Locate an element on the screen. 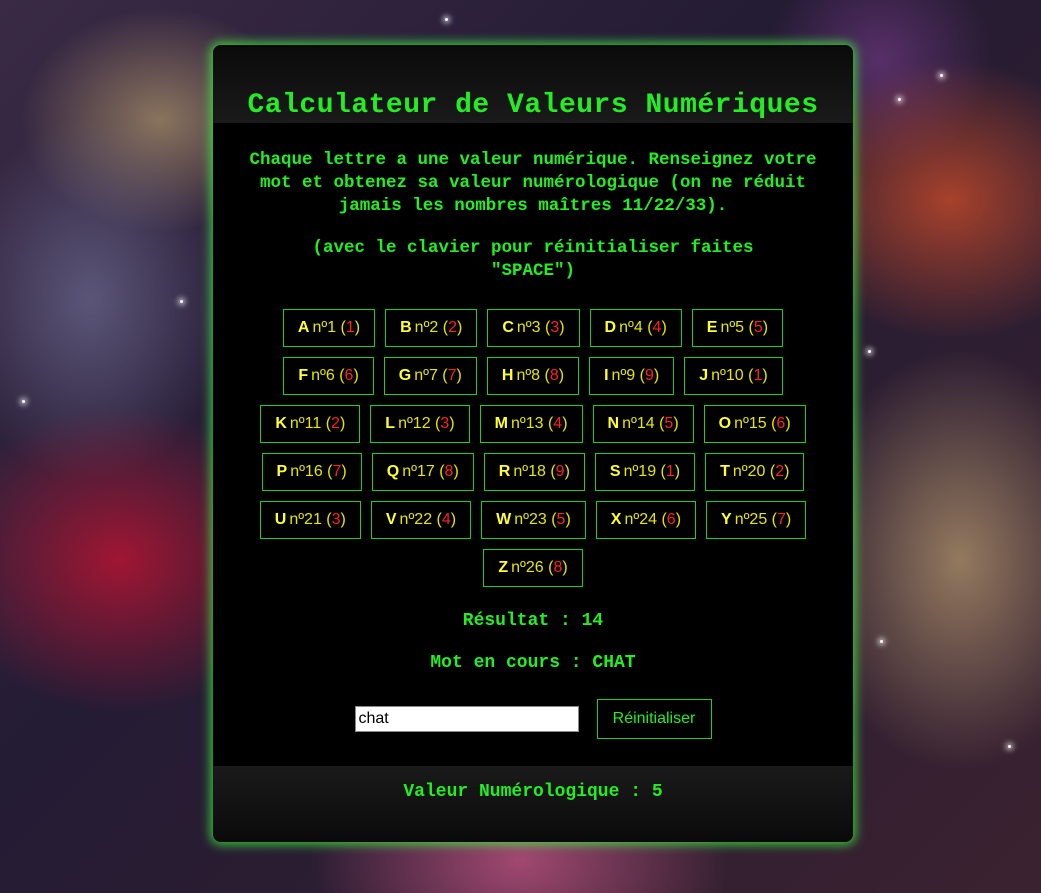 This screenshot has height=893, width=1041. letter-button-l: Lnº12 (3) is located at coordinates (420, 424).